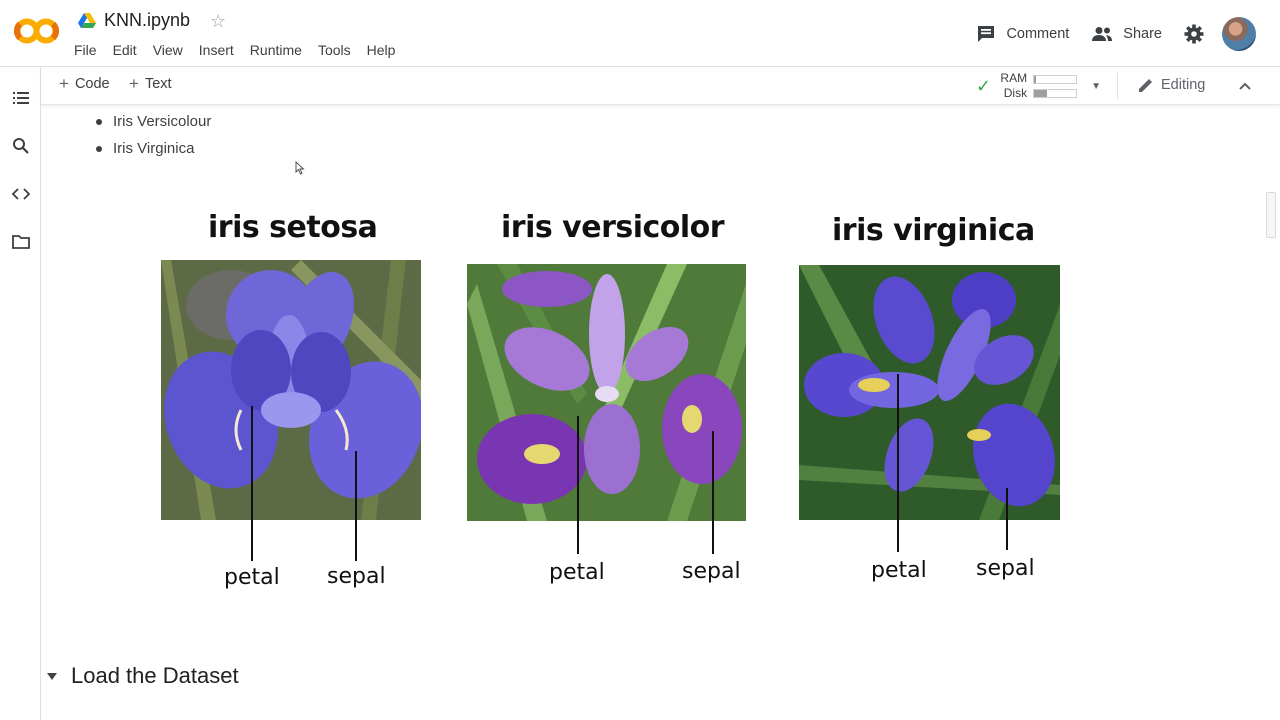  I want to click on menu-bar: File Edit View Insert Runtime Tools Help, so click(242, 50).